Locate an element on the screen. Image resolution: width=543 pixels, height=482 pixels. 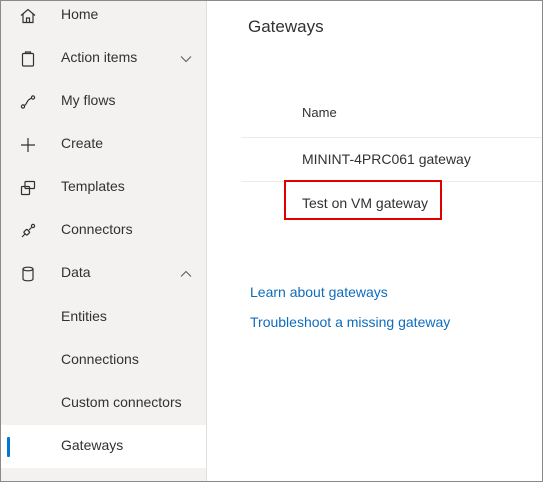
nav-item-create: Create is located at coordinates (103, 144).